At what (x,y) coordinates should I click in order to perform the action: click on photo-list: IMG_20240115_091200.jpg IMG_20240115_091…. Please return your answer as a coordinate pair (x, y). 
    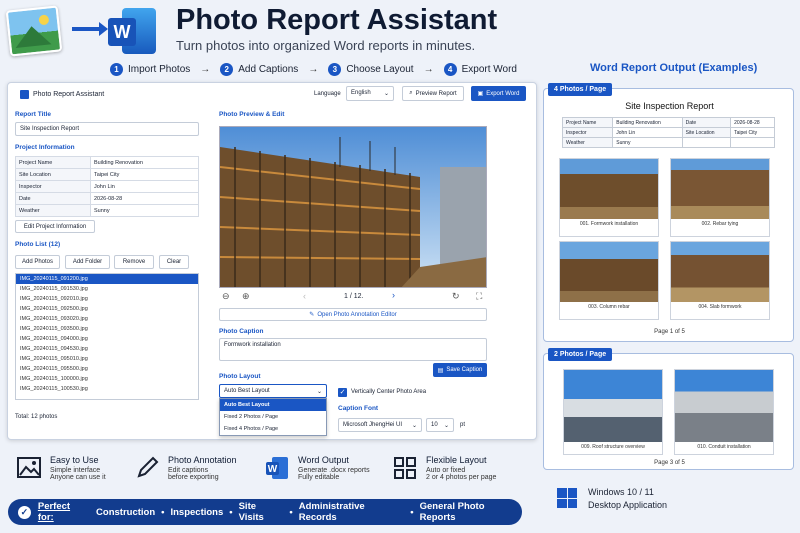
    Looking at the image, I should click on (107, 336).